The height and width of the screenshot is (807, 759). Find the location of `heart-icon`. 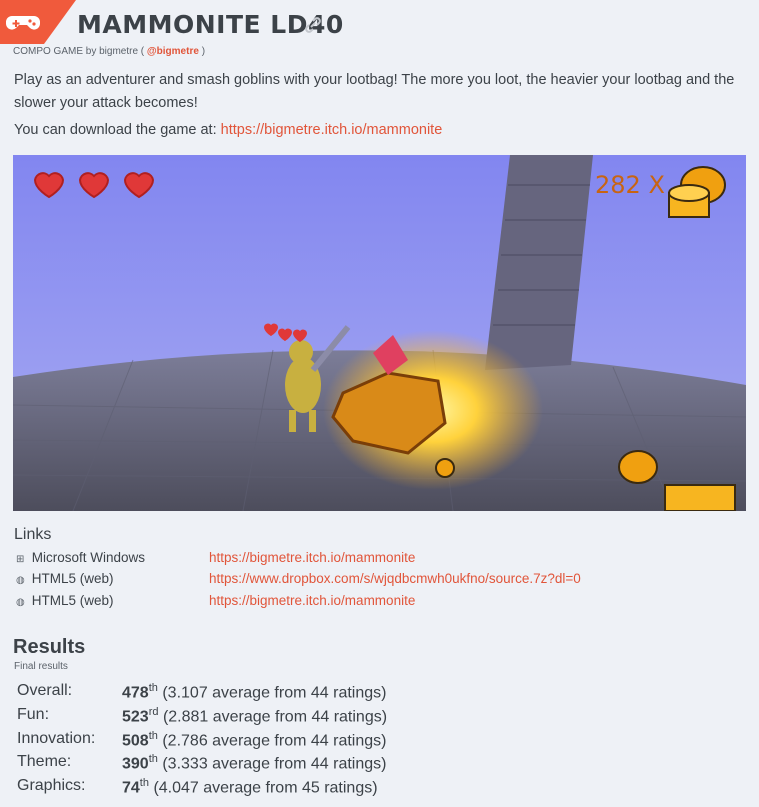

heart-icon is located at coordinates (94, 185).